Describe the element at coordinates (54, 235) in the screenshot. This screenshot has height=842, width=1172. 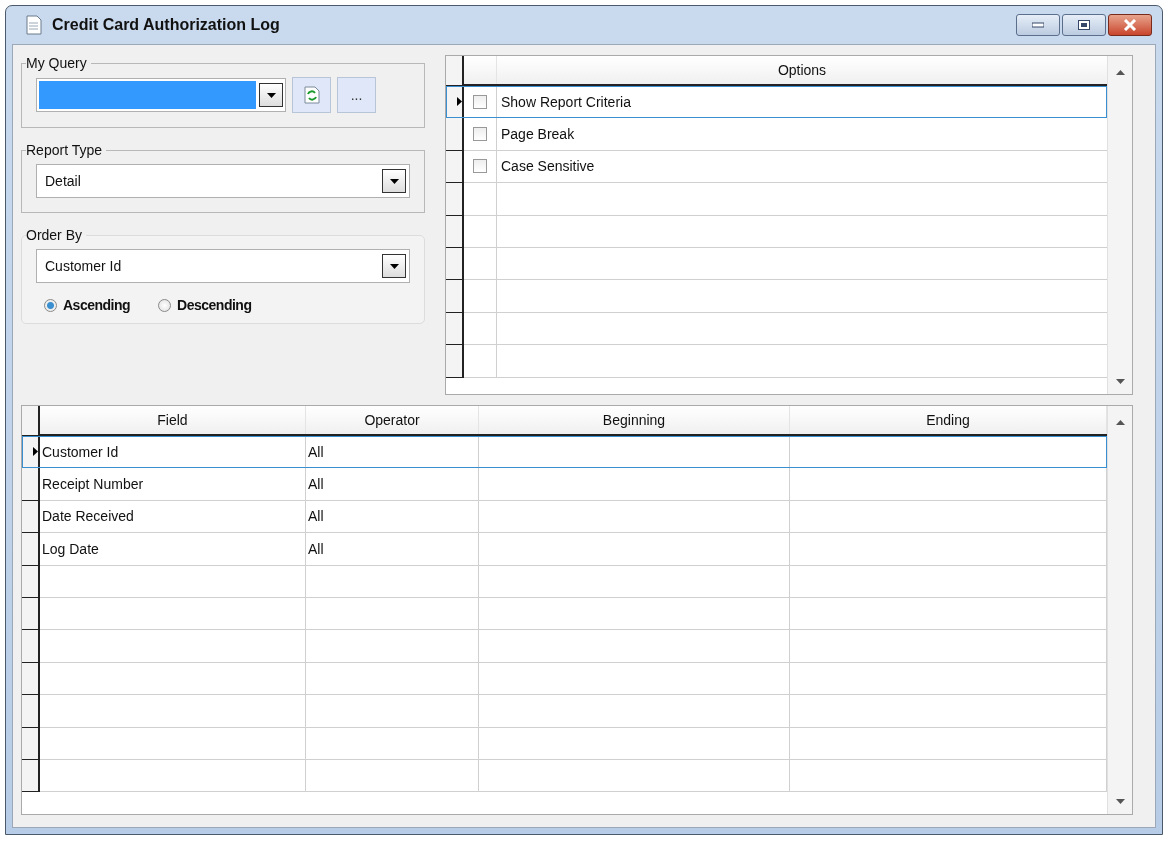
I see `group-label: Order By` at that location.